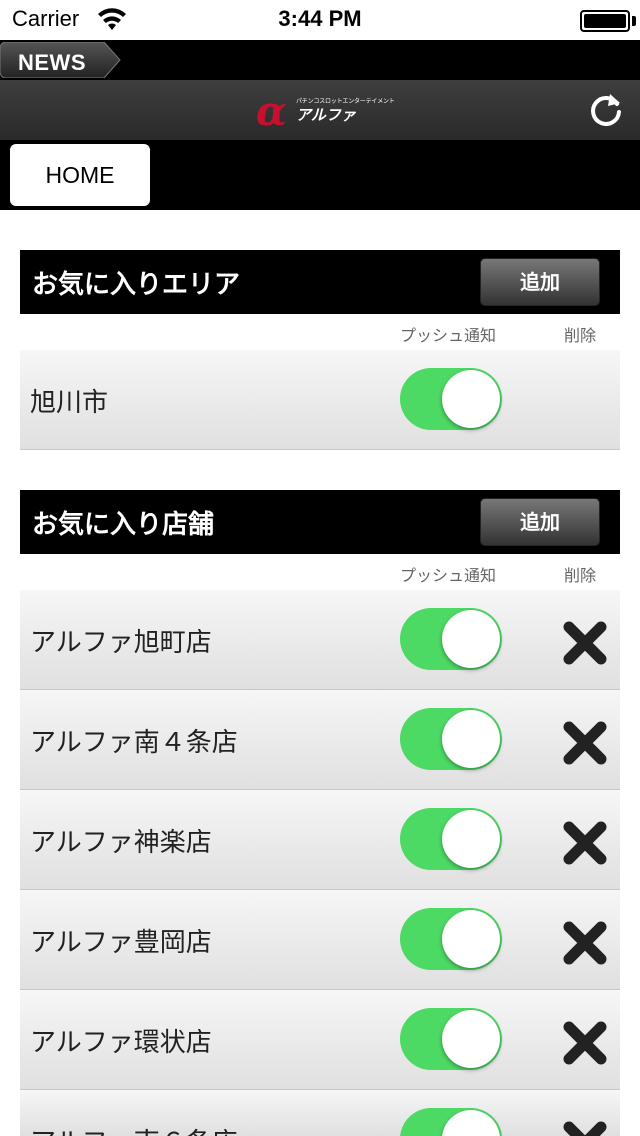  I want to click on alpha-logo: α パチンコスロットエンターテイメント アルファ, so click(325, 111).